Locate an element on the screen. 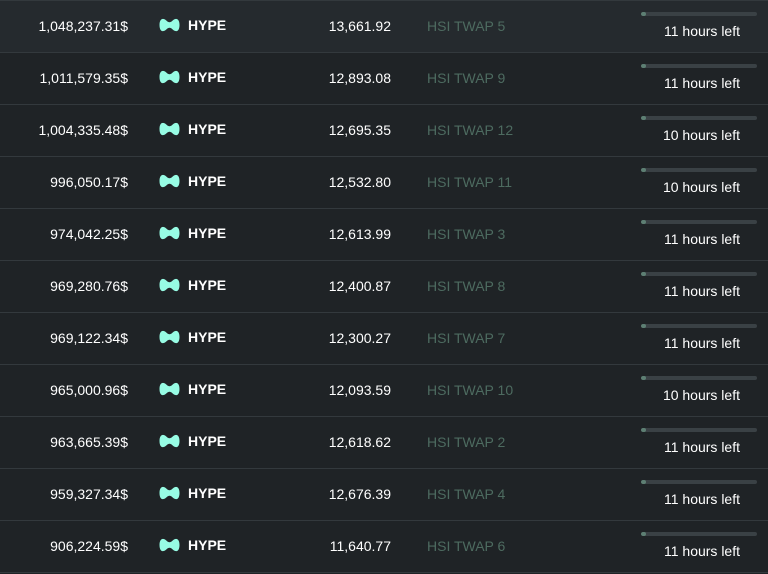  twap-order-link: HSI TWAP 10 is located at coordinates (470, 390).